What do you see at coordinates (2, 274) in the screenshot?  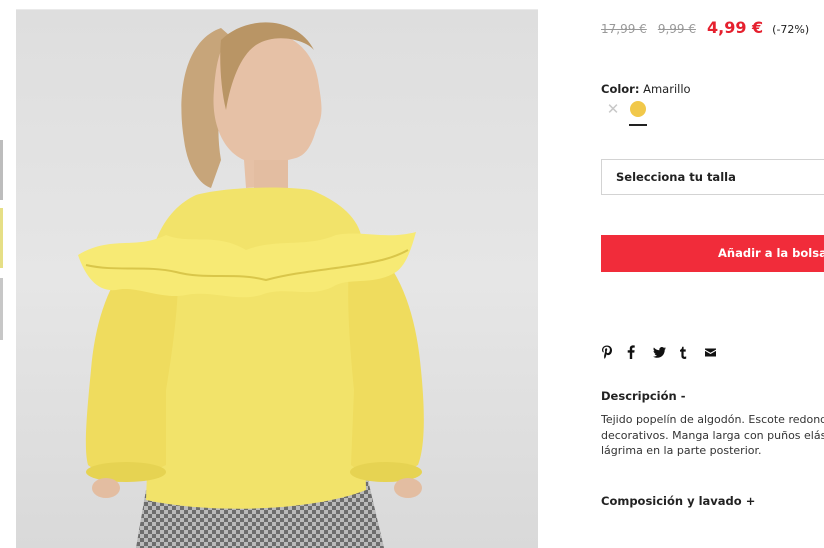 I see `thumbnail-strip` at bounding box center [2, 274].